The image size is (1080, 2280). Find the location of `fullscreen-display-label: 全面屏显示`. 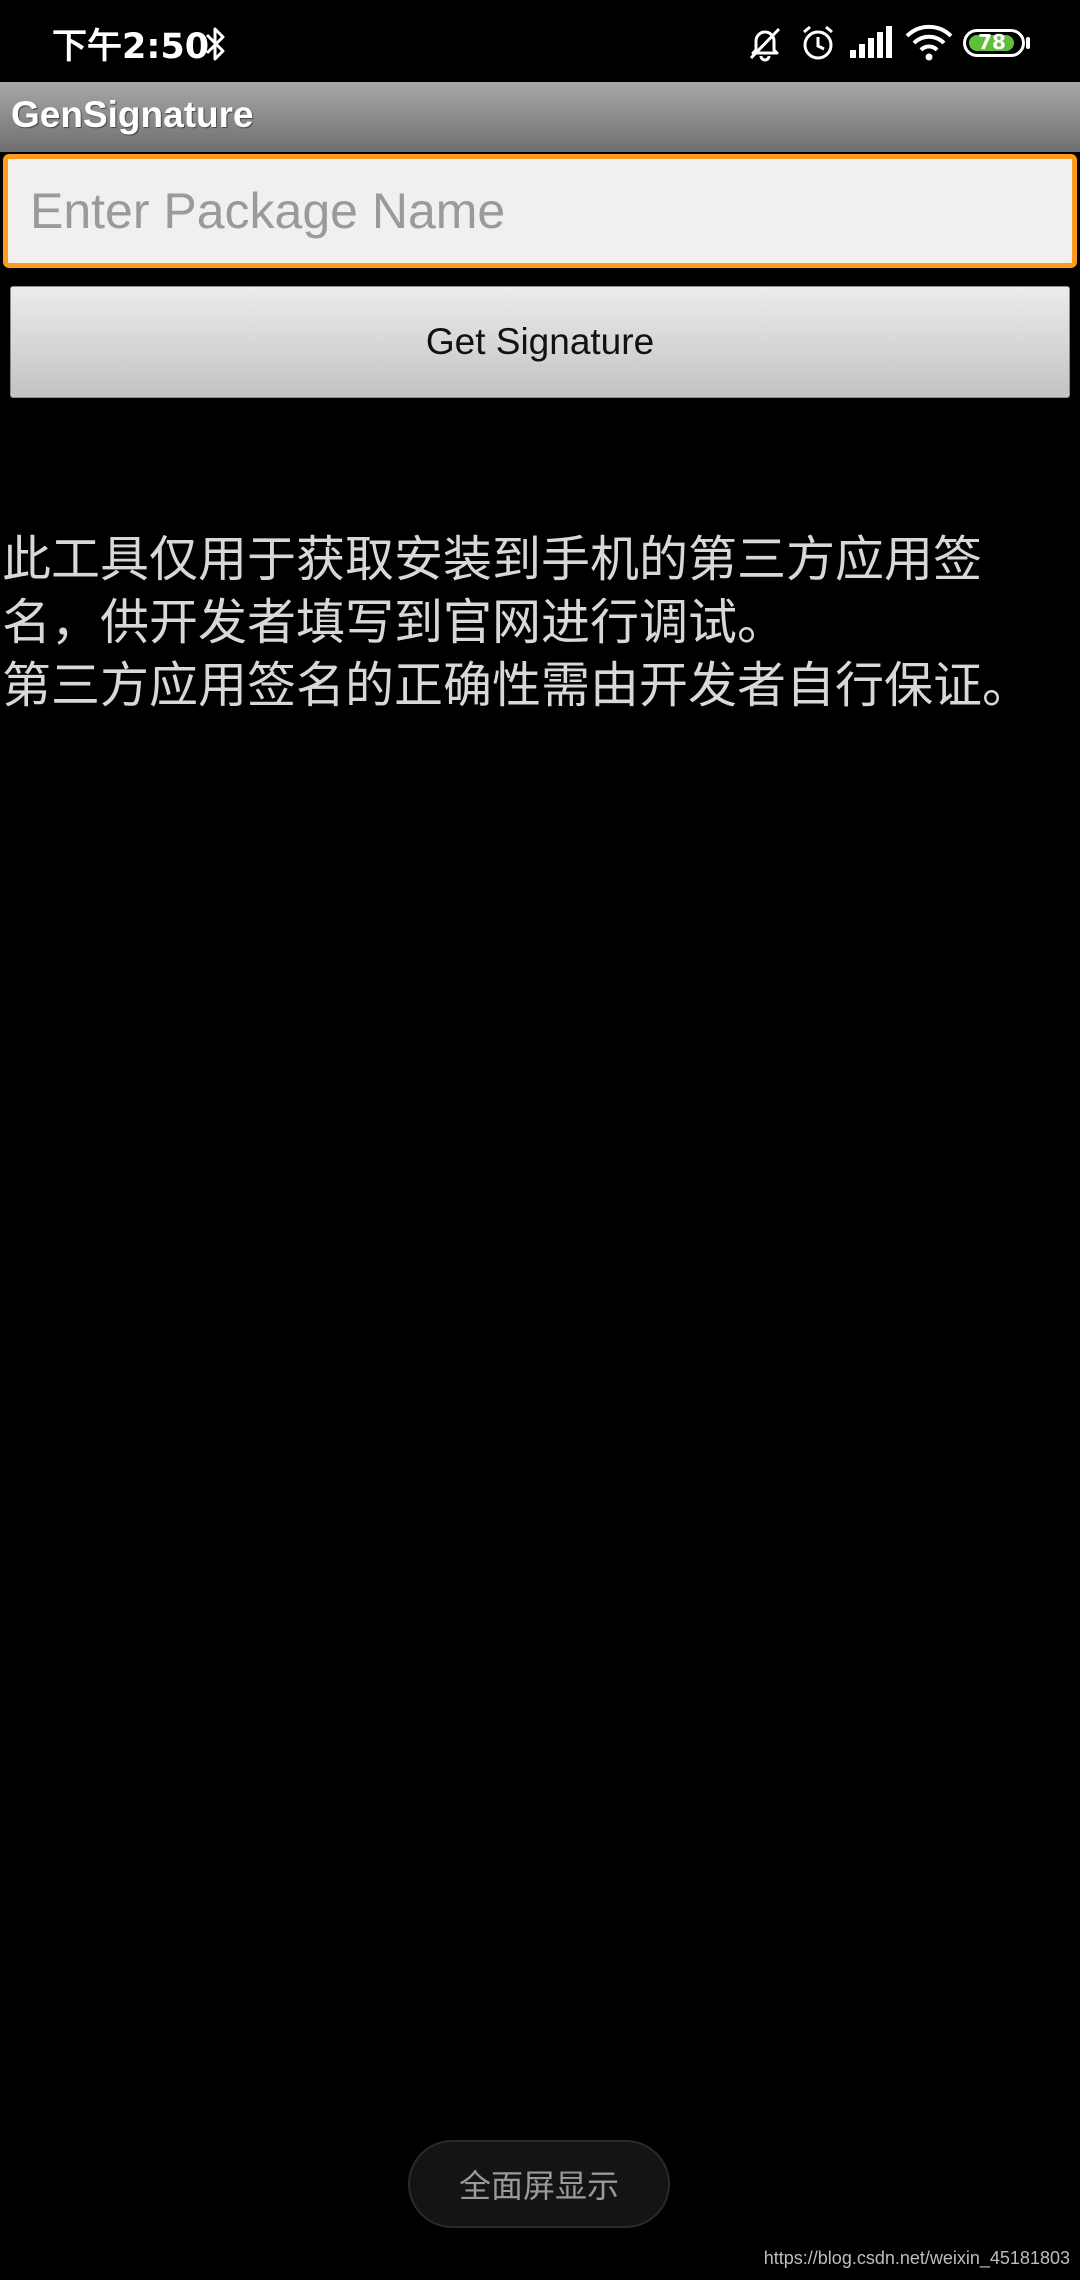

fullscreen-display-label: 全面屏显示 is located at coordinates (538, 2186).